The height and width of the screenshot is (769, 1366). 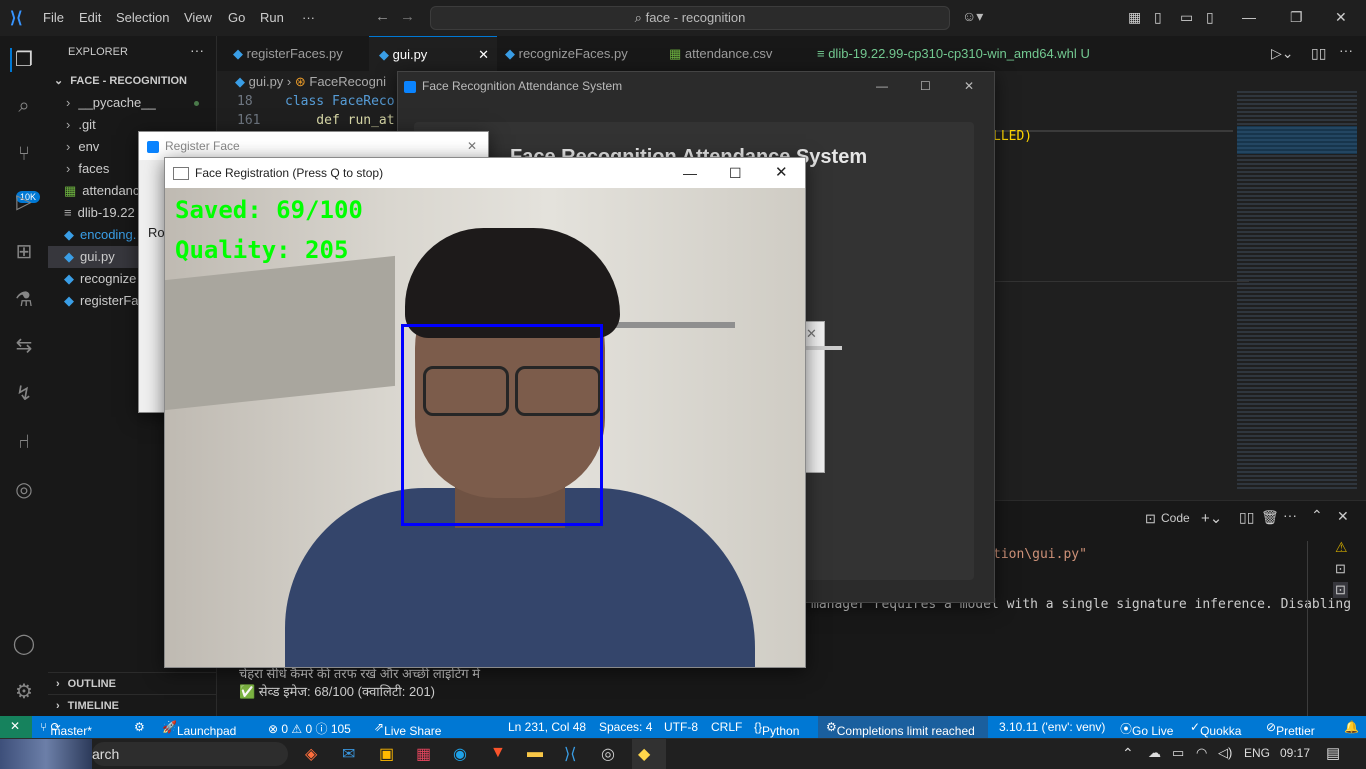 What do you see at coordinates (1186, 17) in the screenshot?
I see `toggle-panel-icon: ▭` at bounding box center [1186, 17].